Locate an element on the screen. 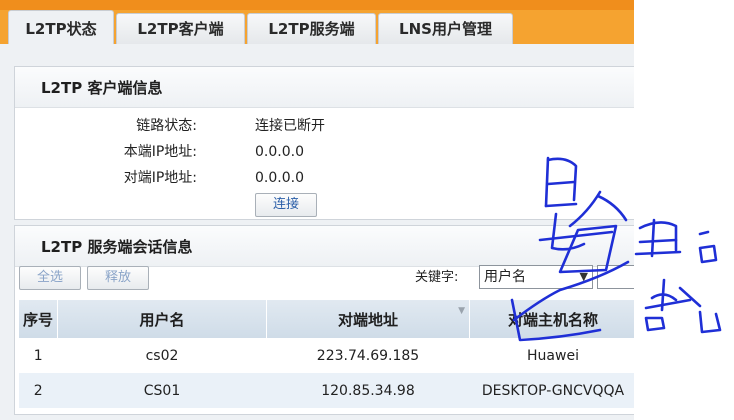 The width and height of the screenshot is (734, 420). tab-l2tp-status: L2TP状态 is located at coordinates (61, 27).